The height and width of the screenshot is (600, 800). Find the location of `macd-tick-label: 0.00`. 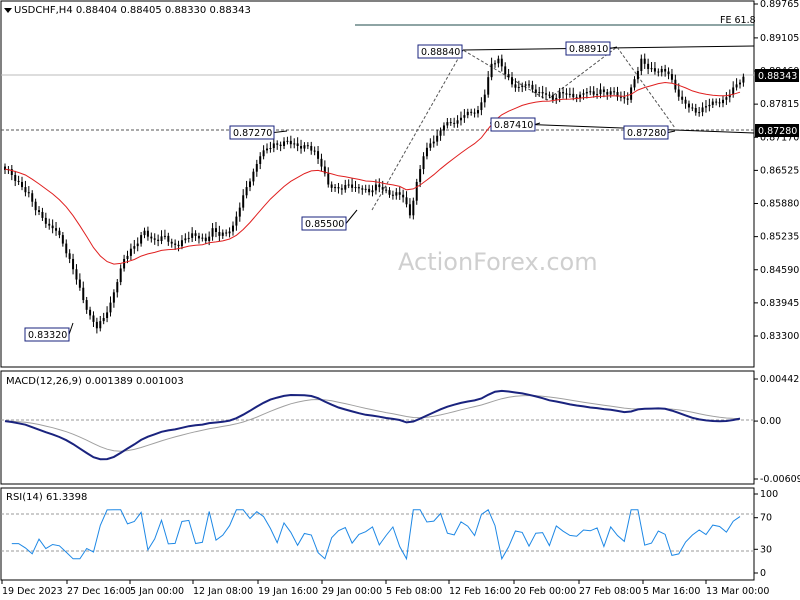

macd-tick-label: 0.00 is located at coordinates (770, 421).